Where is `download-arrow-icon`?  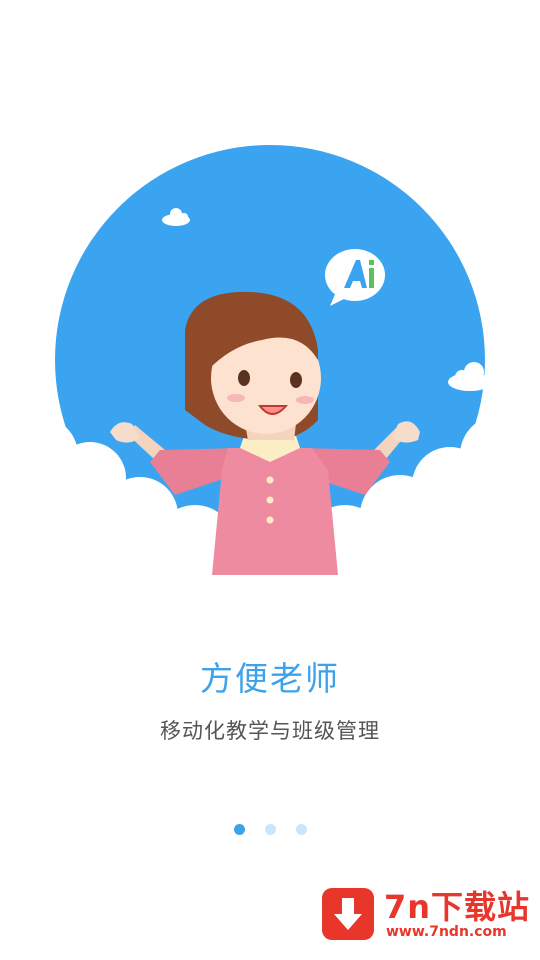 download-arrow-icon is located at coordinates (348, 914).